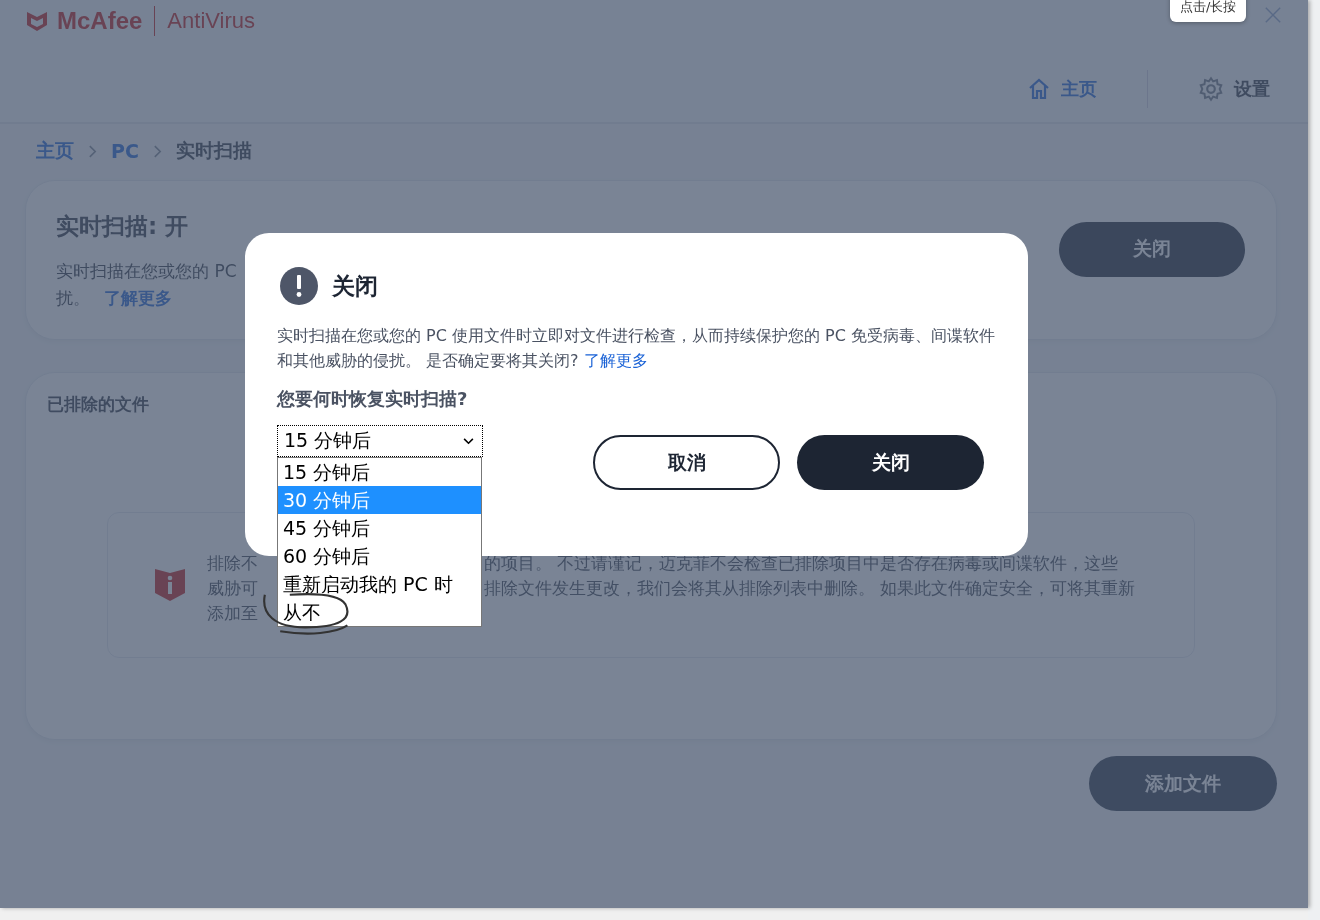  What do you see at coordinates (1208, 11) in the screenshot?
I see `tooltip: 点击/长按` at bounding box center [1208, 11].